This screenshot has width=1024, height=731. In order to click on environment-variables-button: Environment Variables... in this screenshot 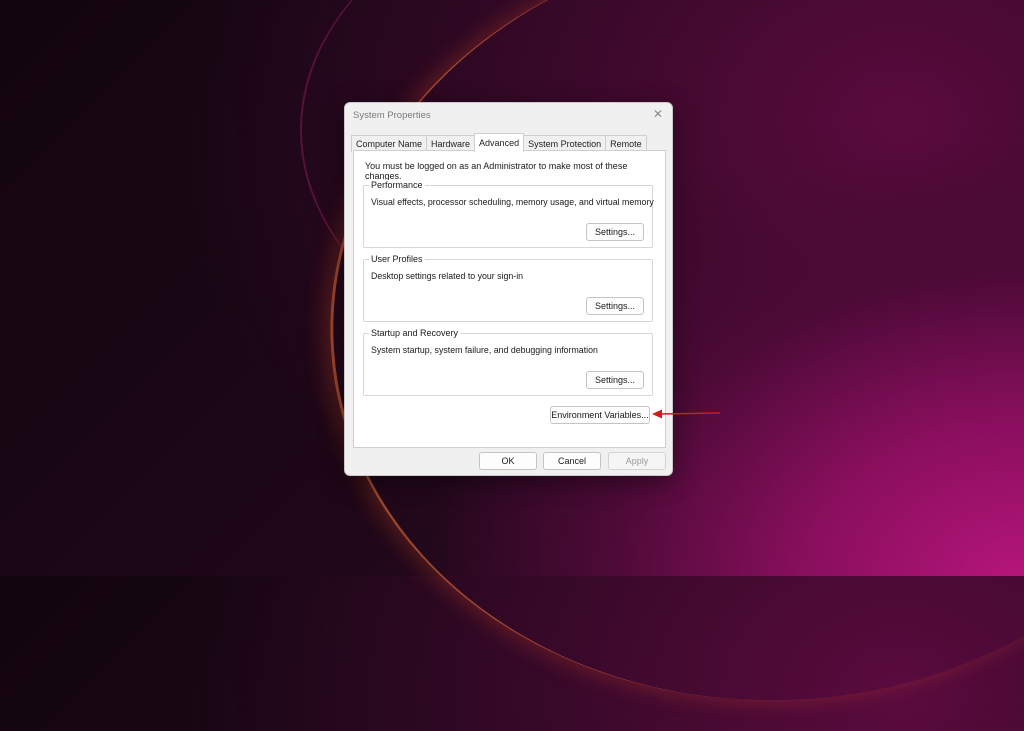, I will do `click(600, 415)`.